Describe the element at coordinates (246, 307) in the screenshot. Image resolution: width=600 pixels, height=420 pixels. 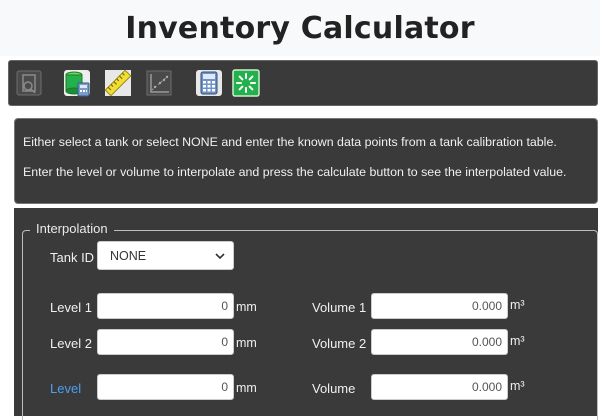
I see `level-1-unit: mm` at that location.